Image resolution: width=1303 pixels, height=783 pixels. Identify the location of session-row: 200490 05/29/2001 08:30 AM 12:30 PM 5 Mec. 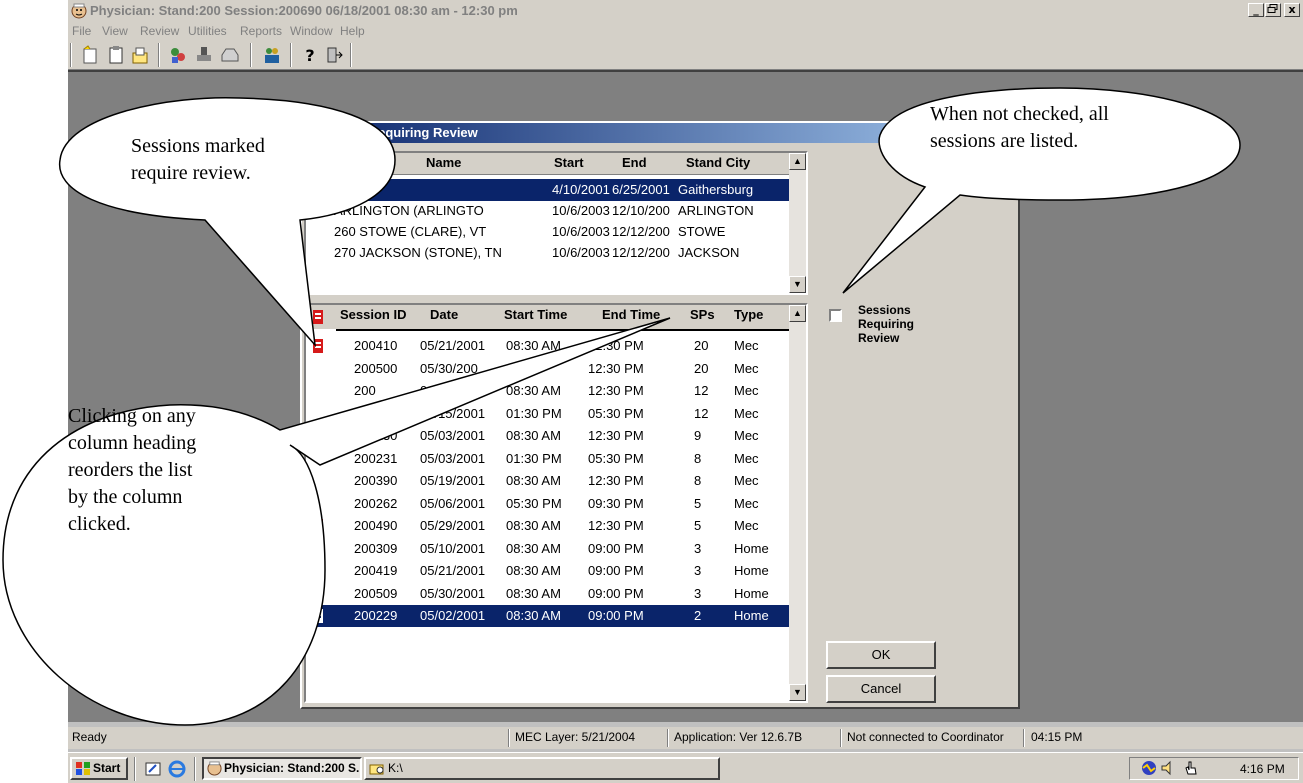
(549, 526).